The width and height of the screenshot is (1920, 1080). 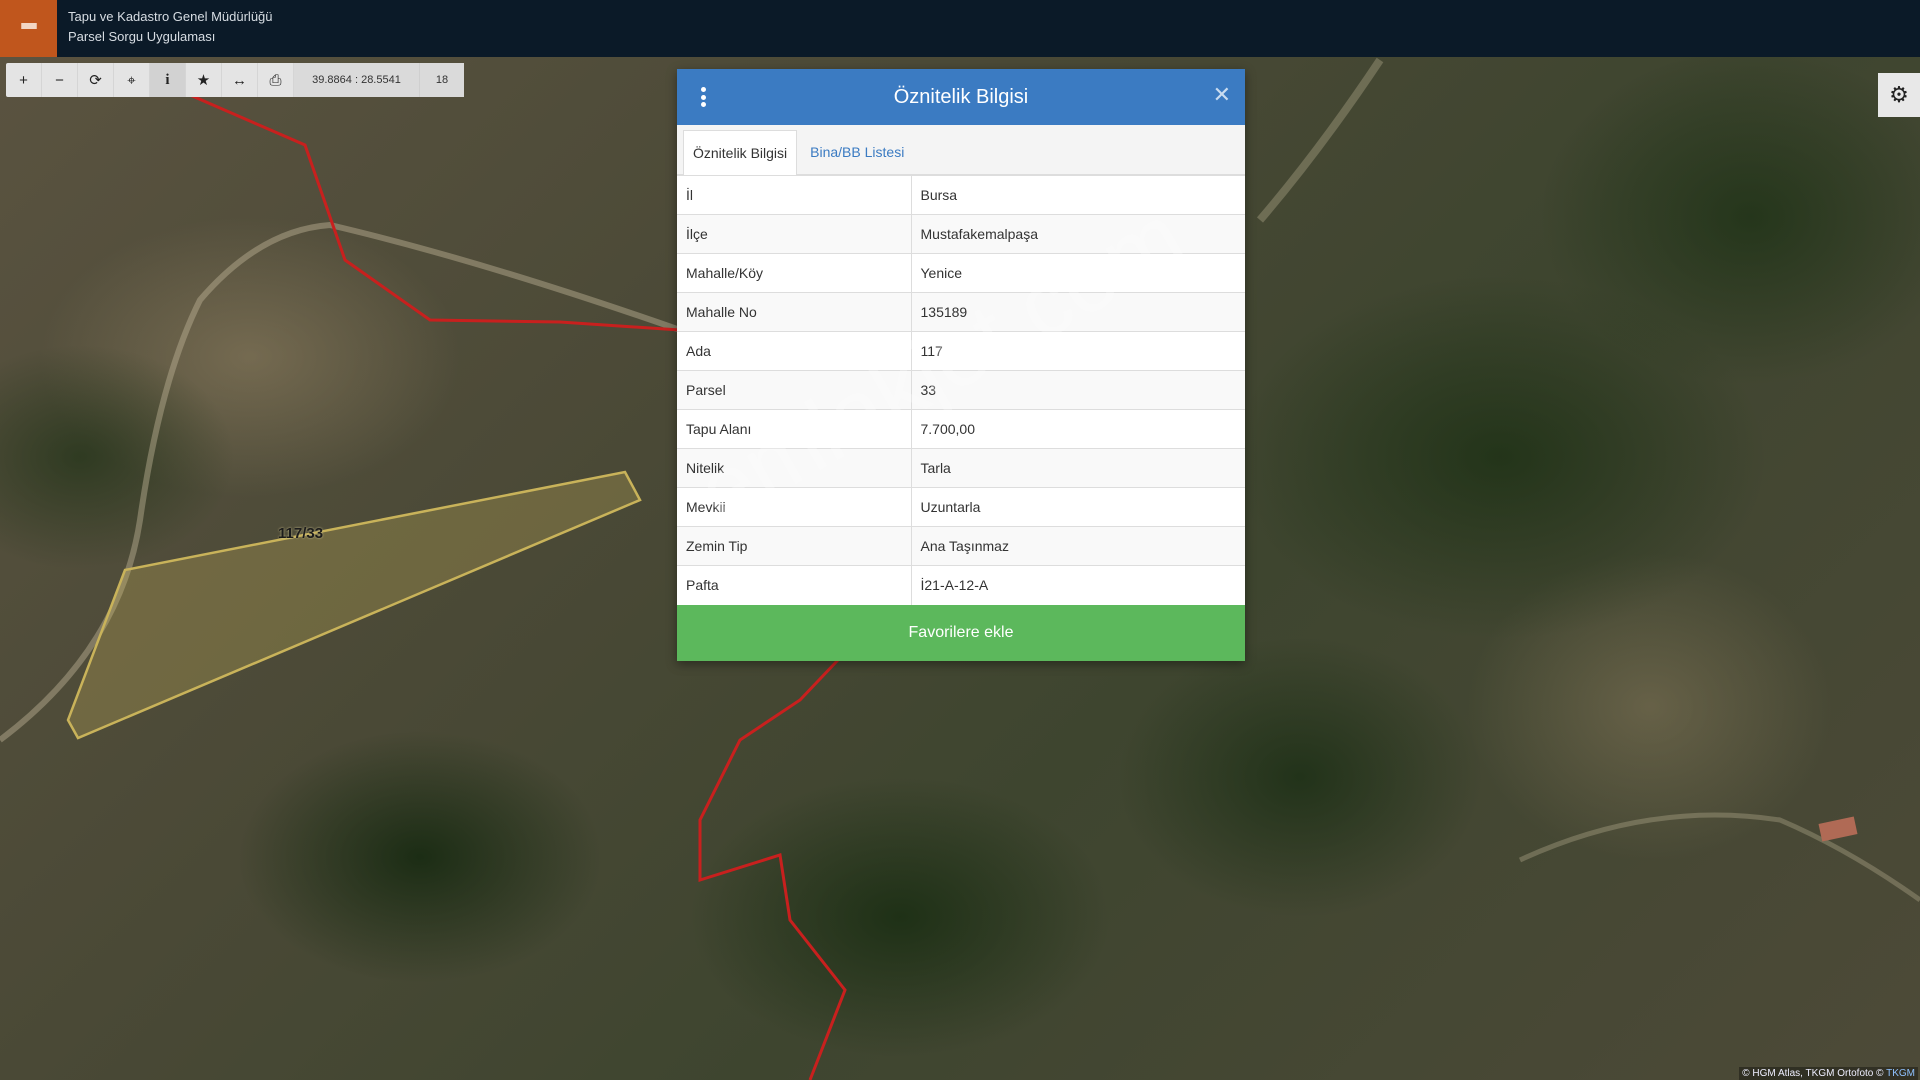 What do you see at coordinates (740, 152) in the screenshot?
I see `tab-attributes: Öznitelik Bilgisi` at bounding box center [740, 152].